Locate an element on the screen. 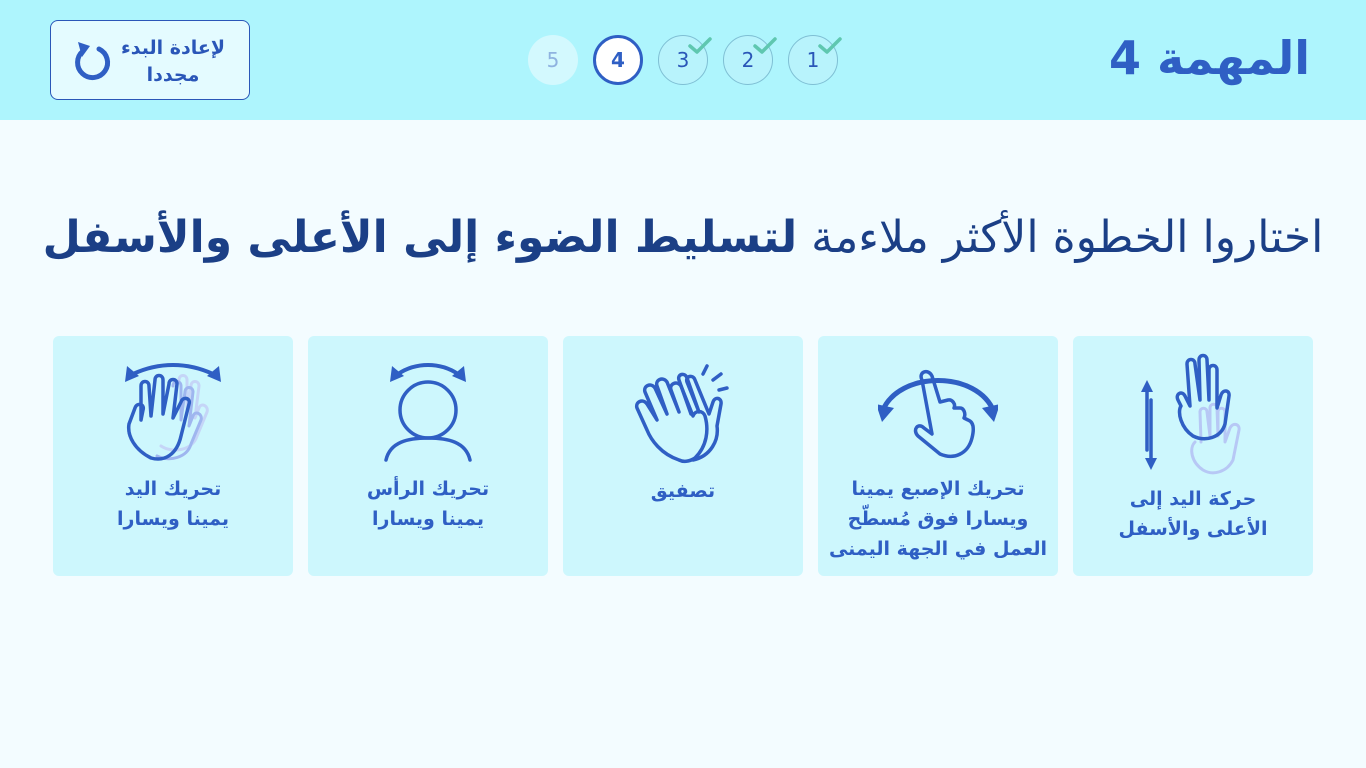 The width and height of the screenshot is (1366, 768). step-5: 5 is located at coordinates (553, 60).